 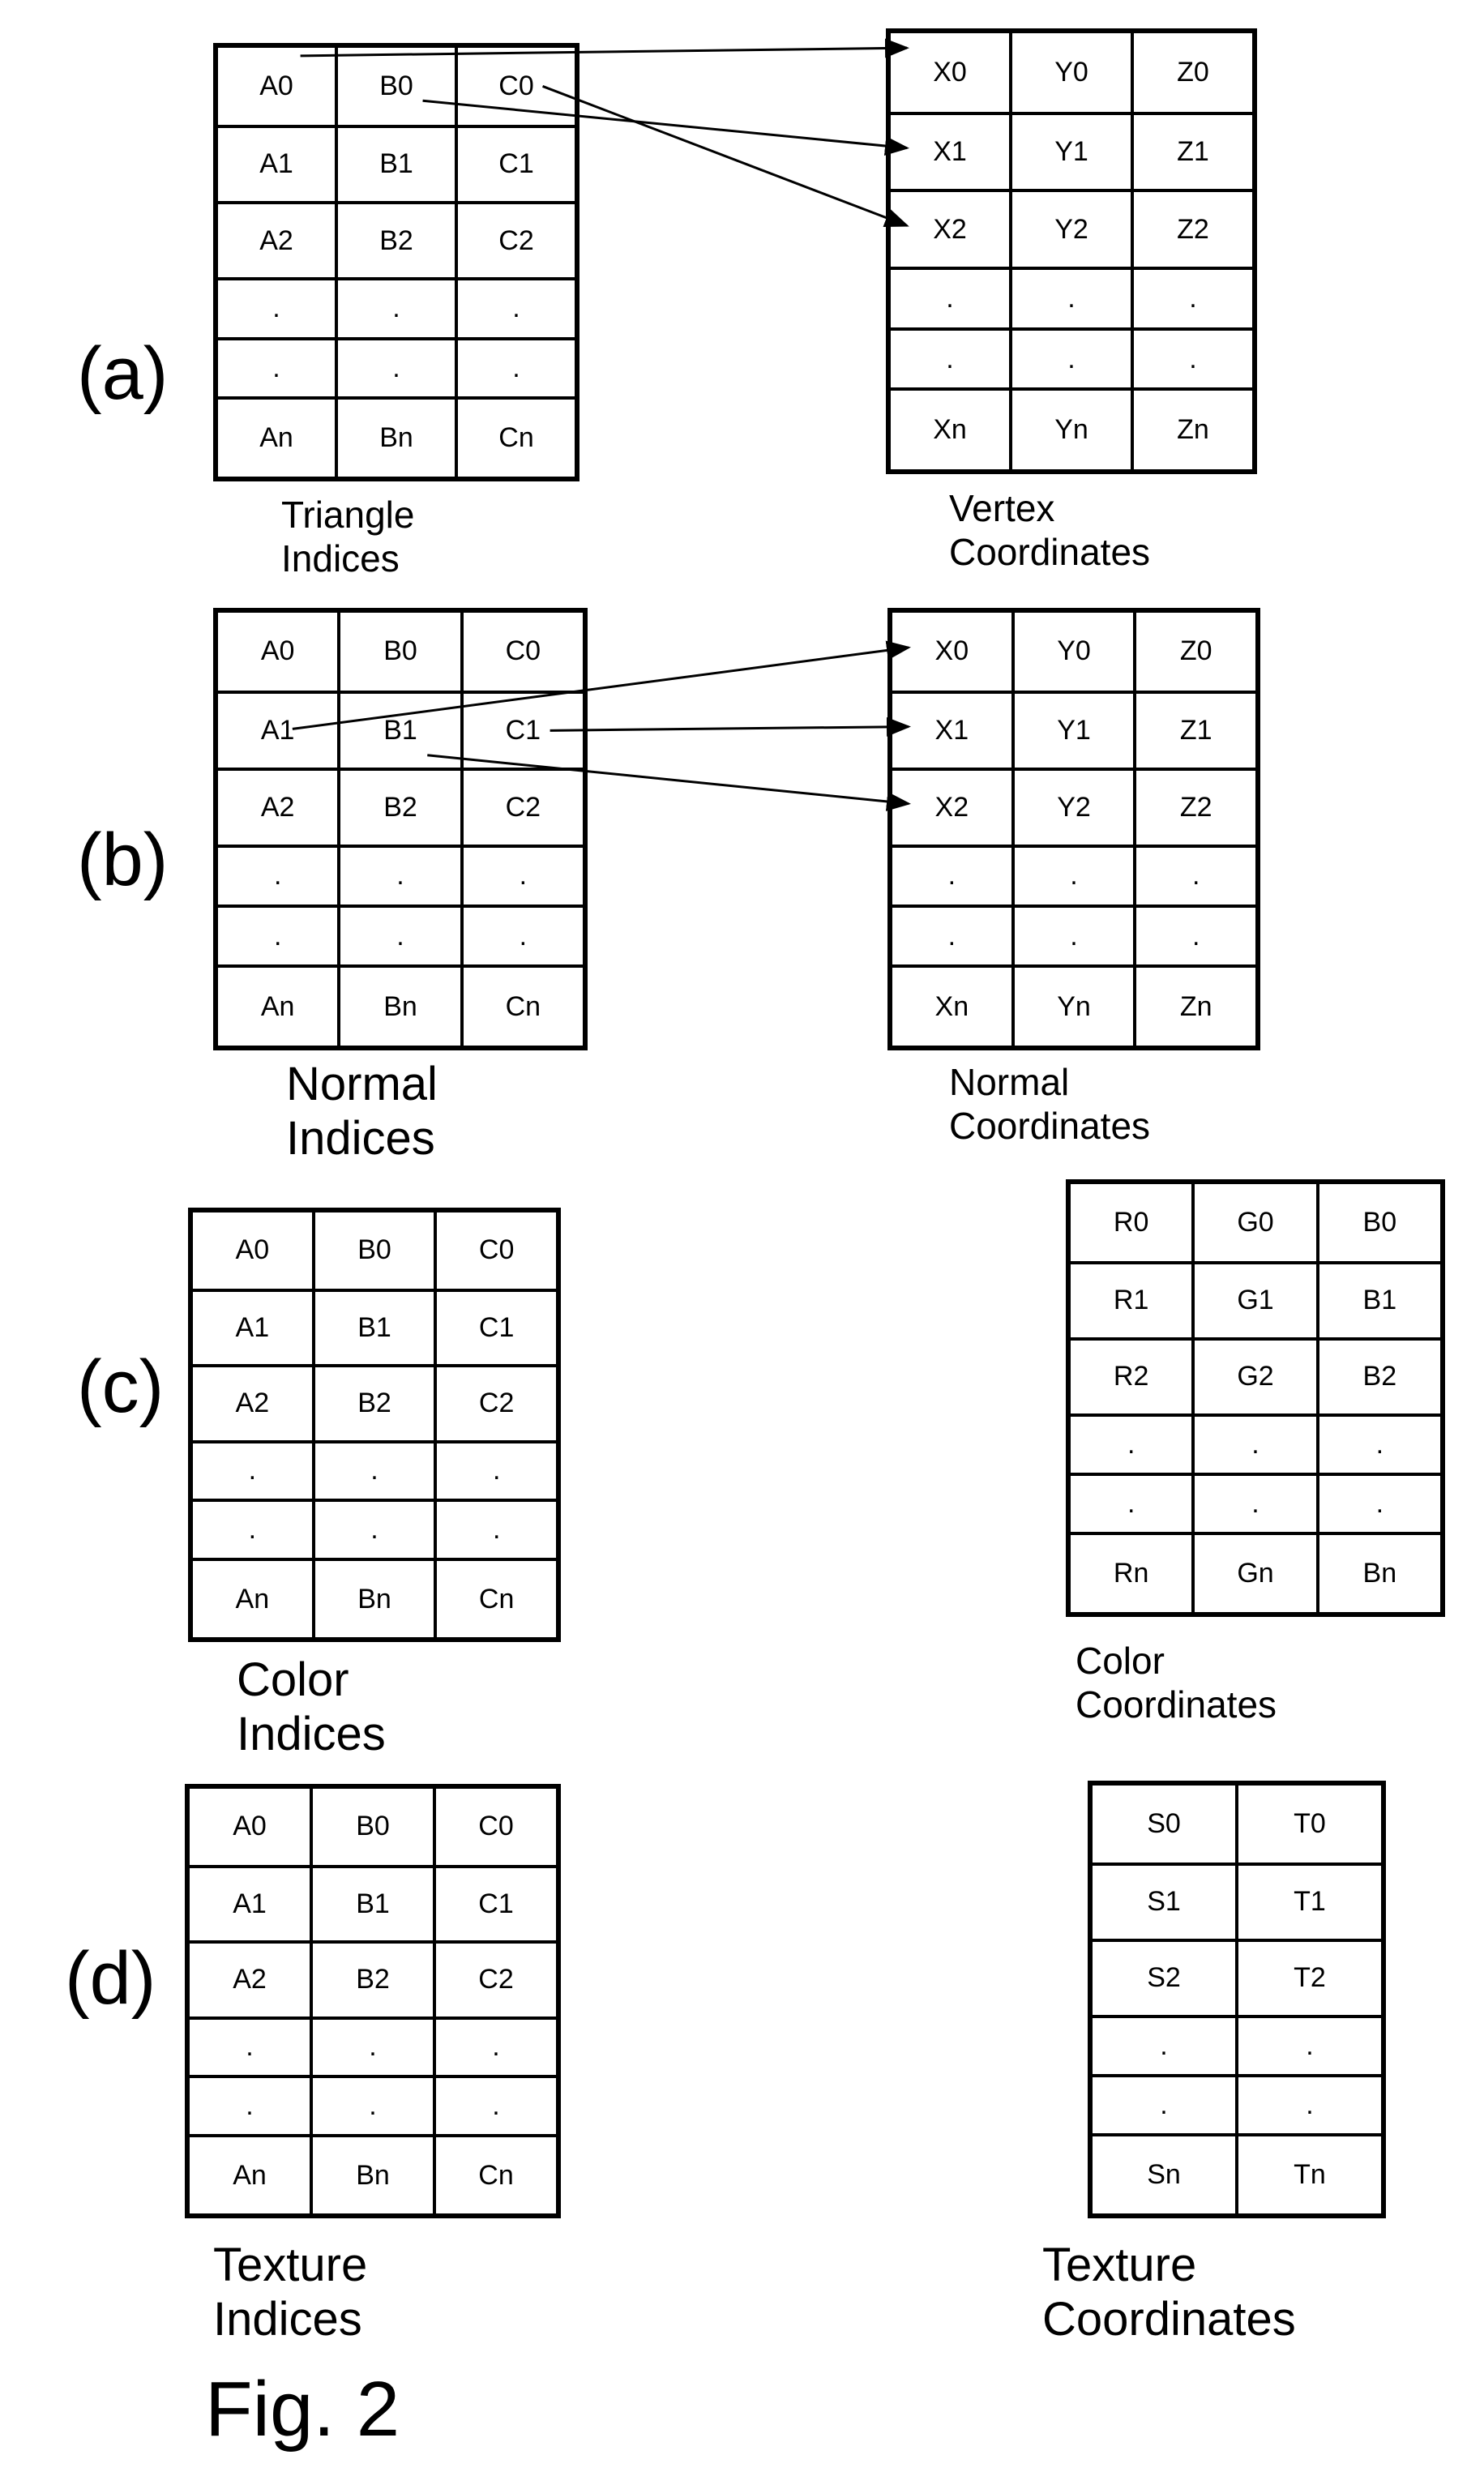 I want to click on table-cell: Yn, so click(x=1071, y=430).